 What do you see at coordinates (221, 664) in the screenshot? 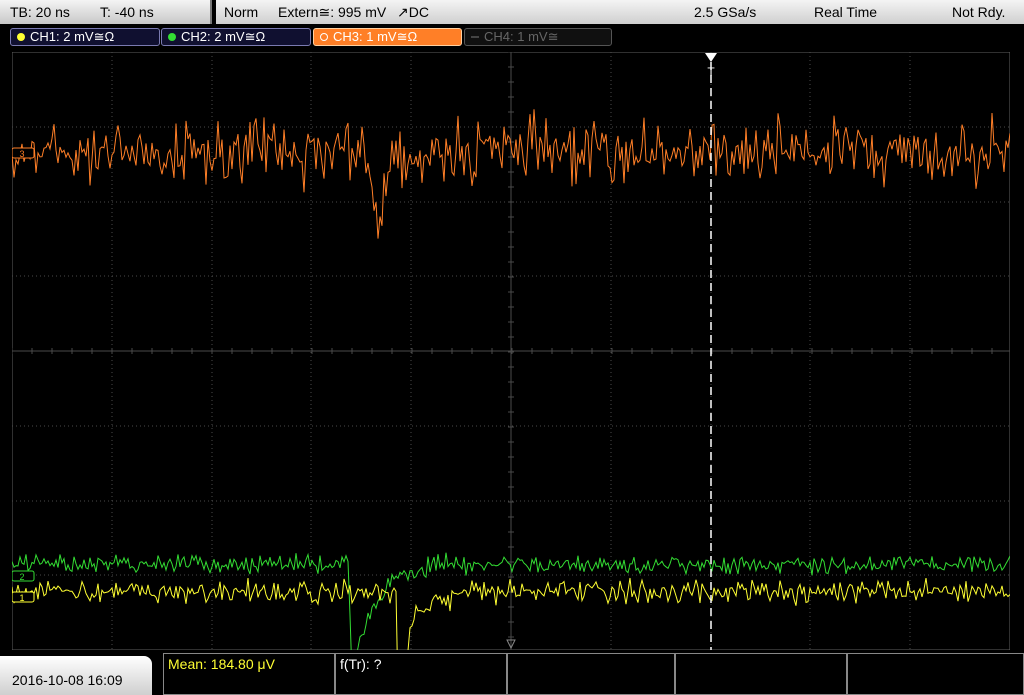
I see `mean-value: Mean: 184.80 μV` at bounding box center [221, 664].